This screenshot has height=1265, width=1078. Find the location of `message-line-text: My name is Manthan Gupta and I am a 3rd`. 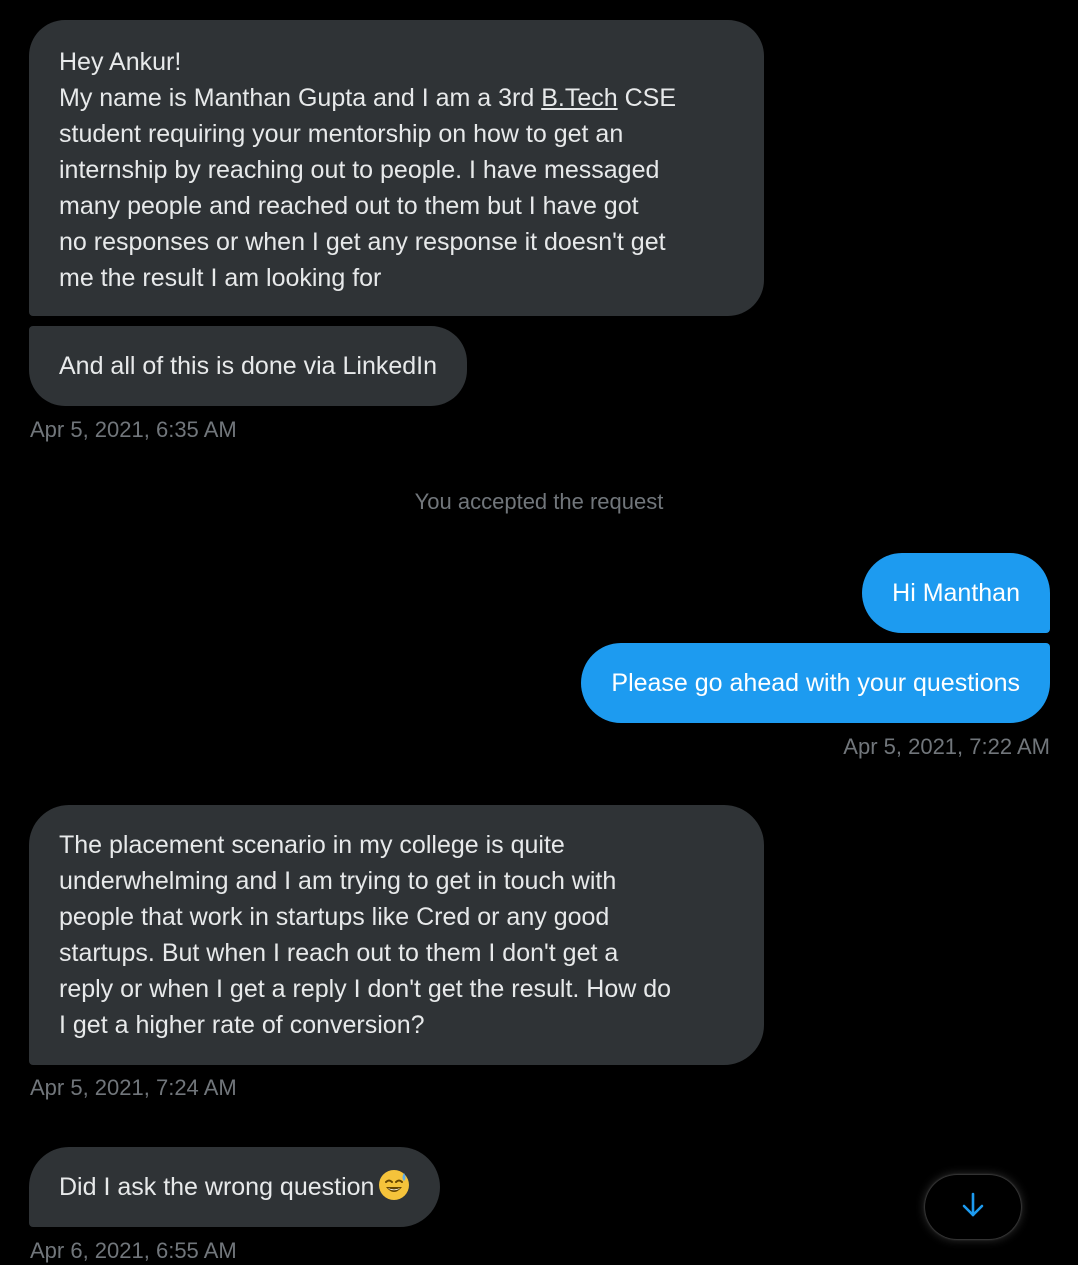

message-line-text: My name is Manthan Gupta and I am a 3rd is located at coordinates (300, 98).